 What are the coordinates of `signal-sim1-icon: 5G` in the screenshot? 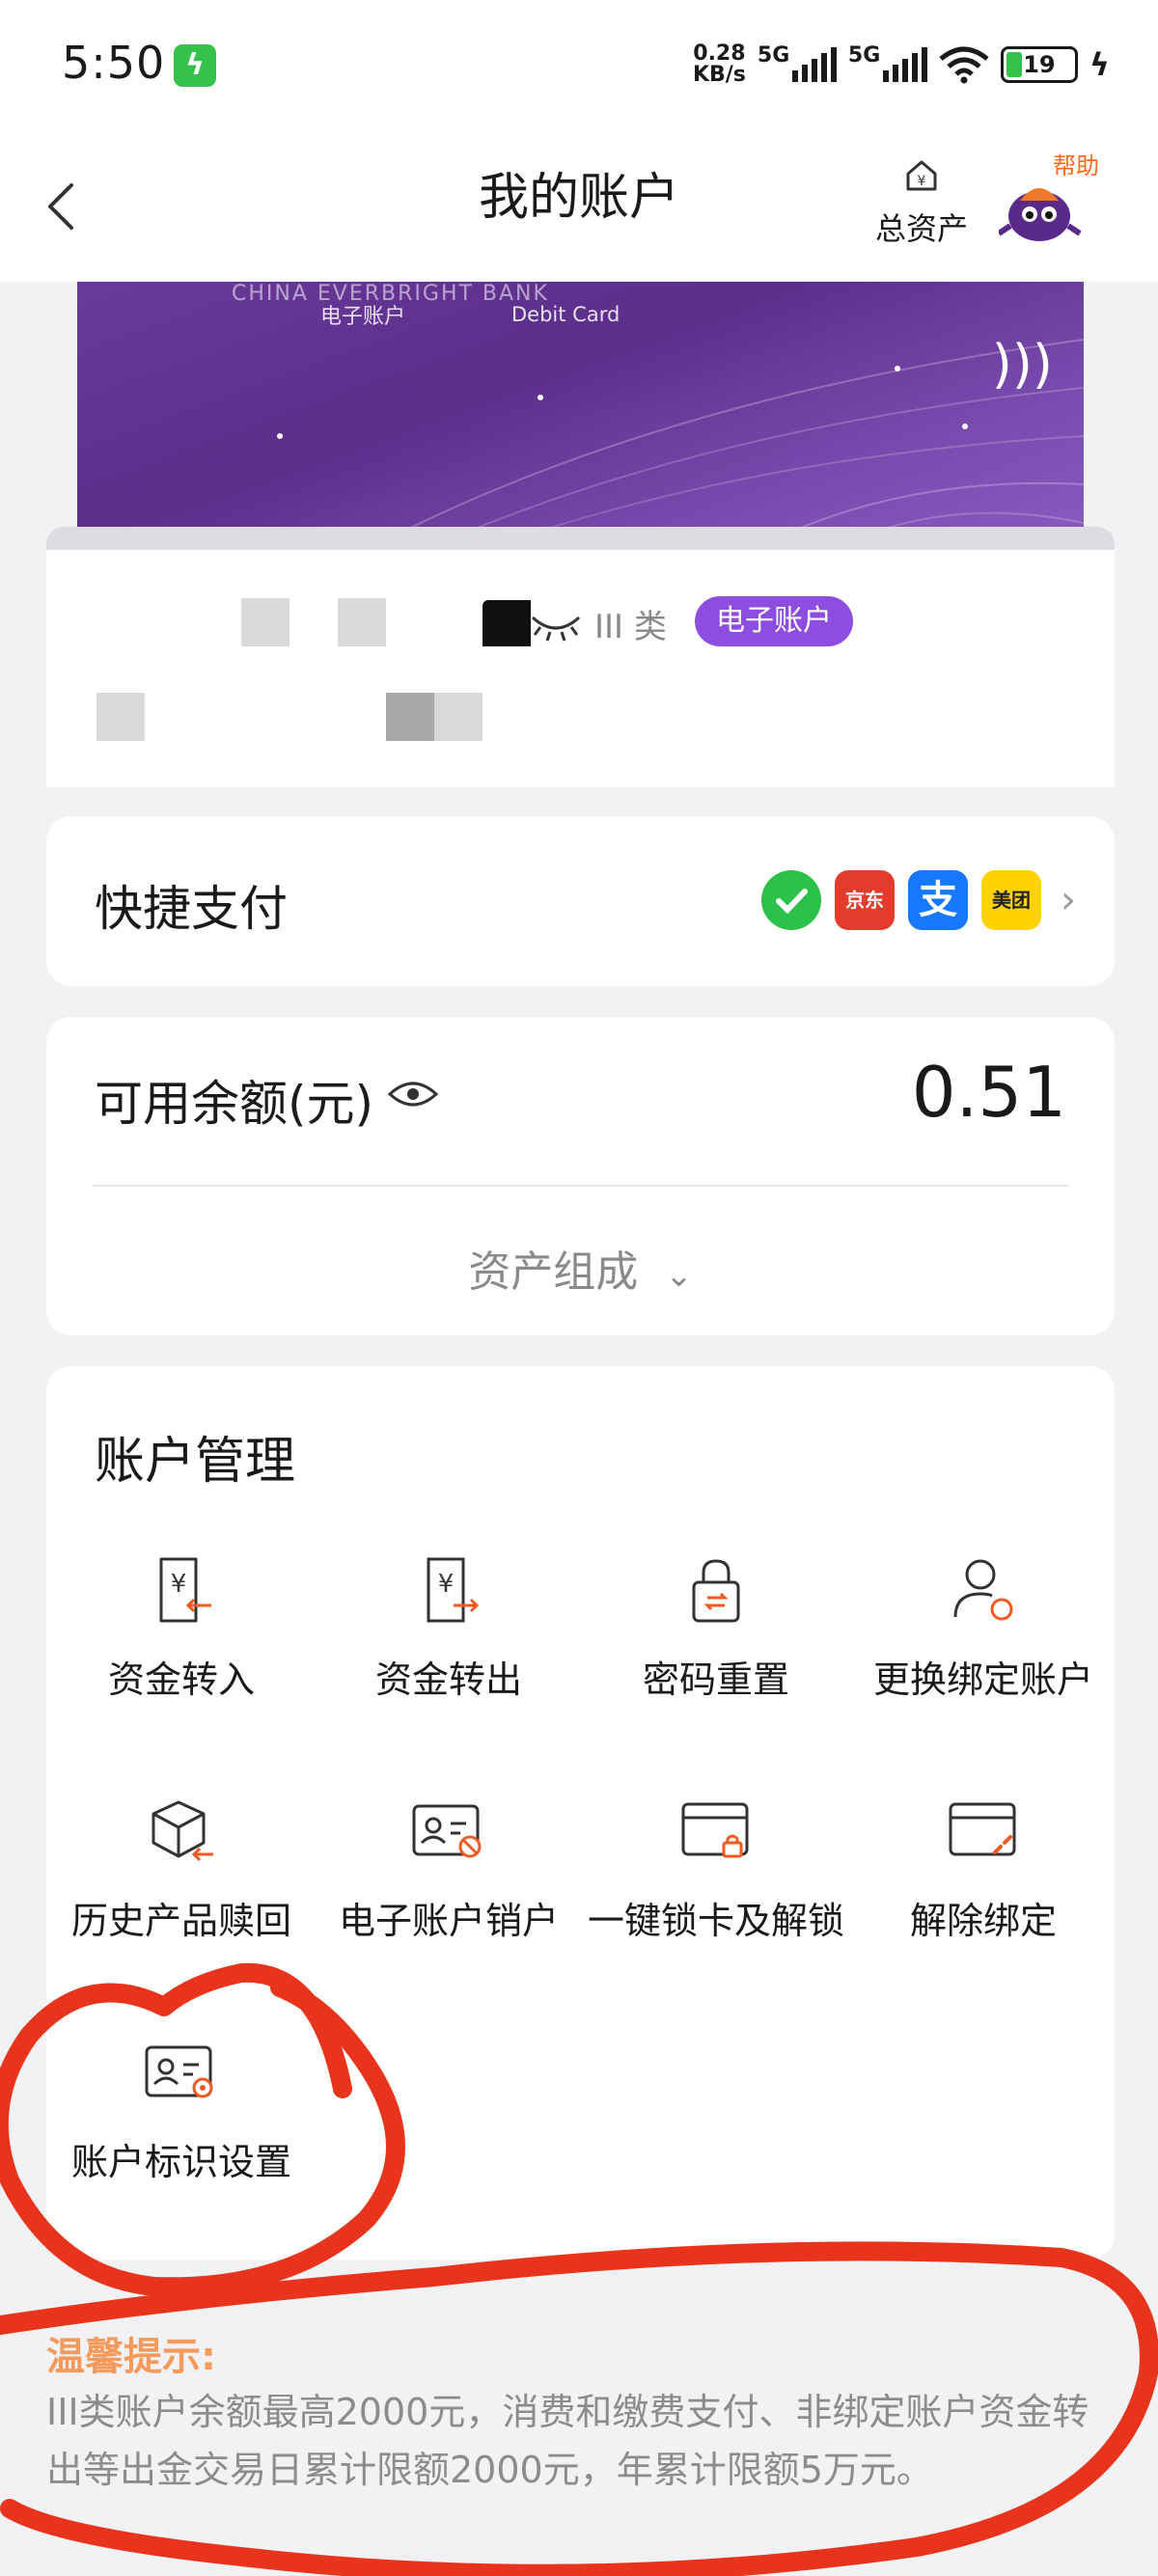 It's located at (797, 63).